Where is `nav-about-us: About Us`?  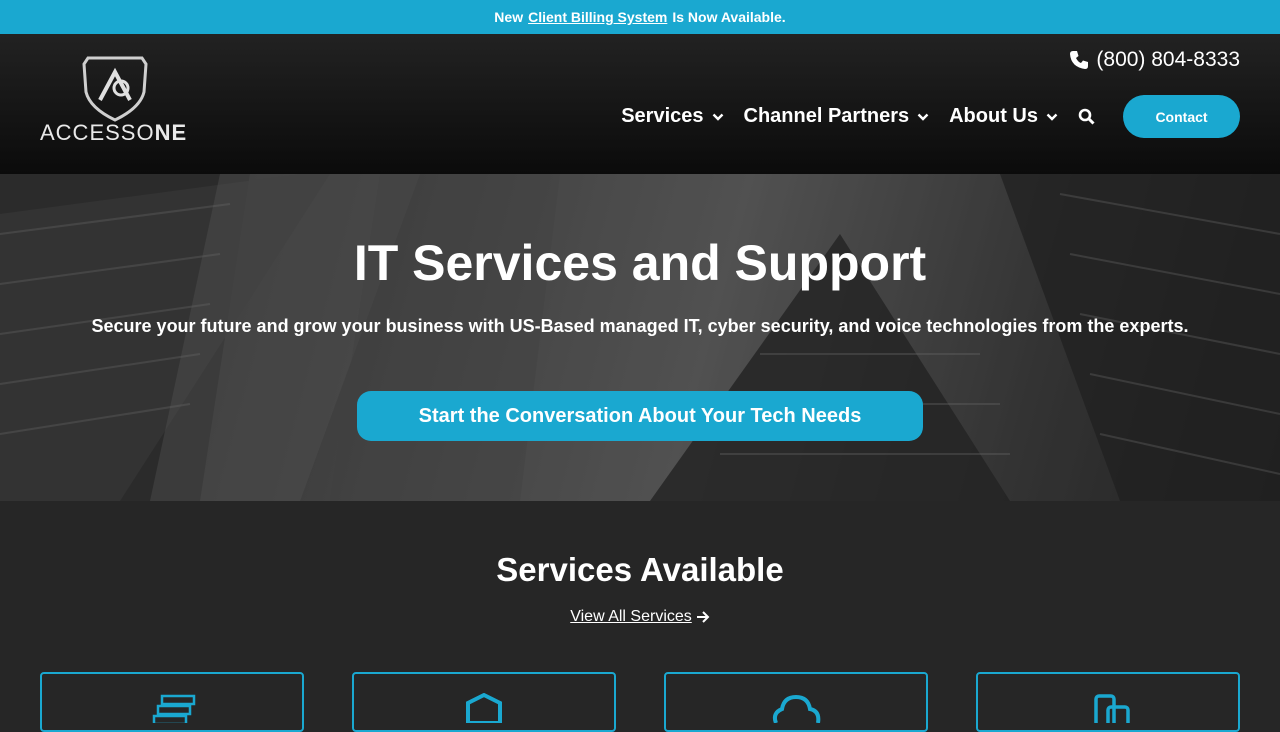 nav-about-us: About Us is located at coordinates (1003, 116).